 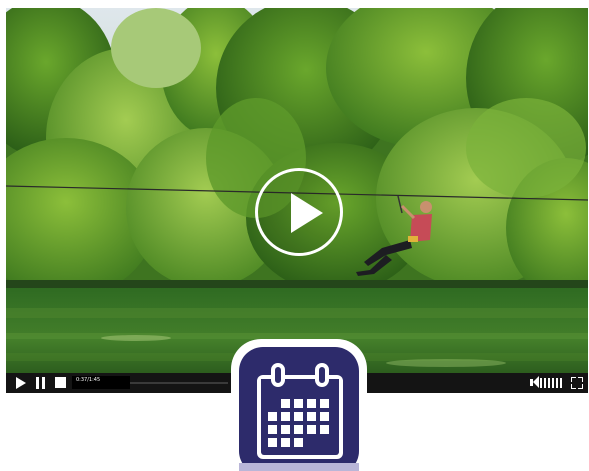 What do you see at coordinates (551, 383) in the screenshot?
I see `volume-level` at bounding box center [551, 383].